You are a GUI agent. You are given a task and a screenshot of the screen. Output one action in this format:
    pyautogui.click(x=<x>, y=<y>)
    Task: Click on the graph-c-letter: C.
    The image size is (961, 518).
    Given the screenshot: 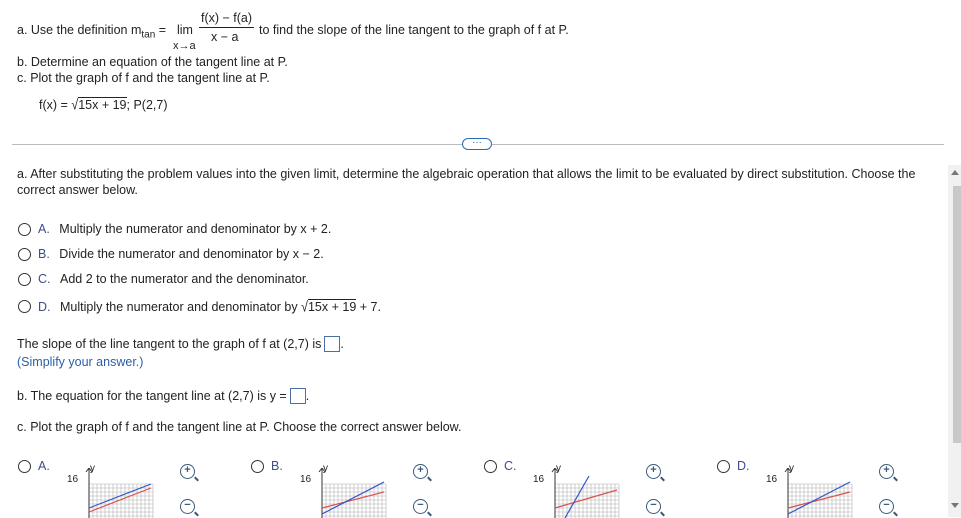 What is the action you would take?
    pyautogui.click(x=510, y=466)
    